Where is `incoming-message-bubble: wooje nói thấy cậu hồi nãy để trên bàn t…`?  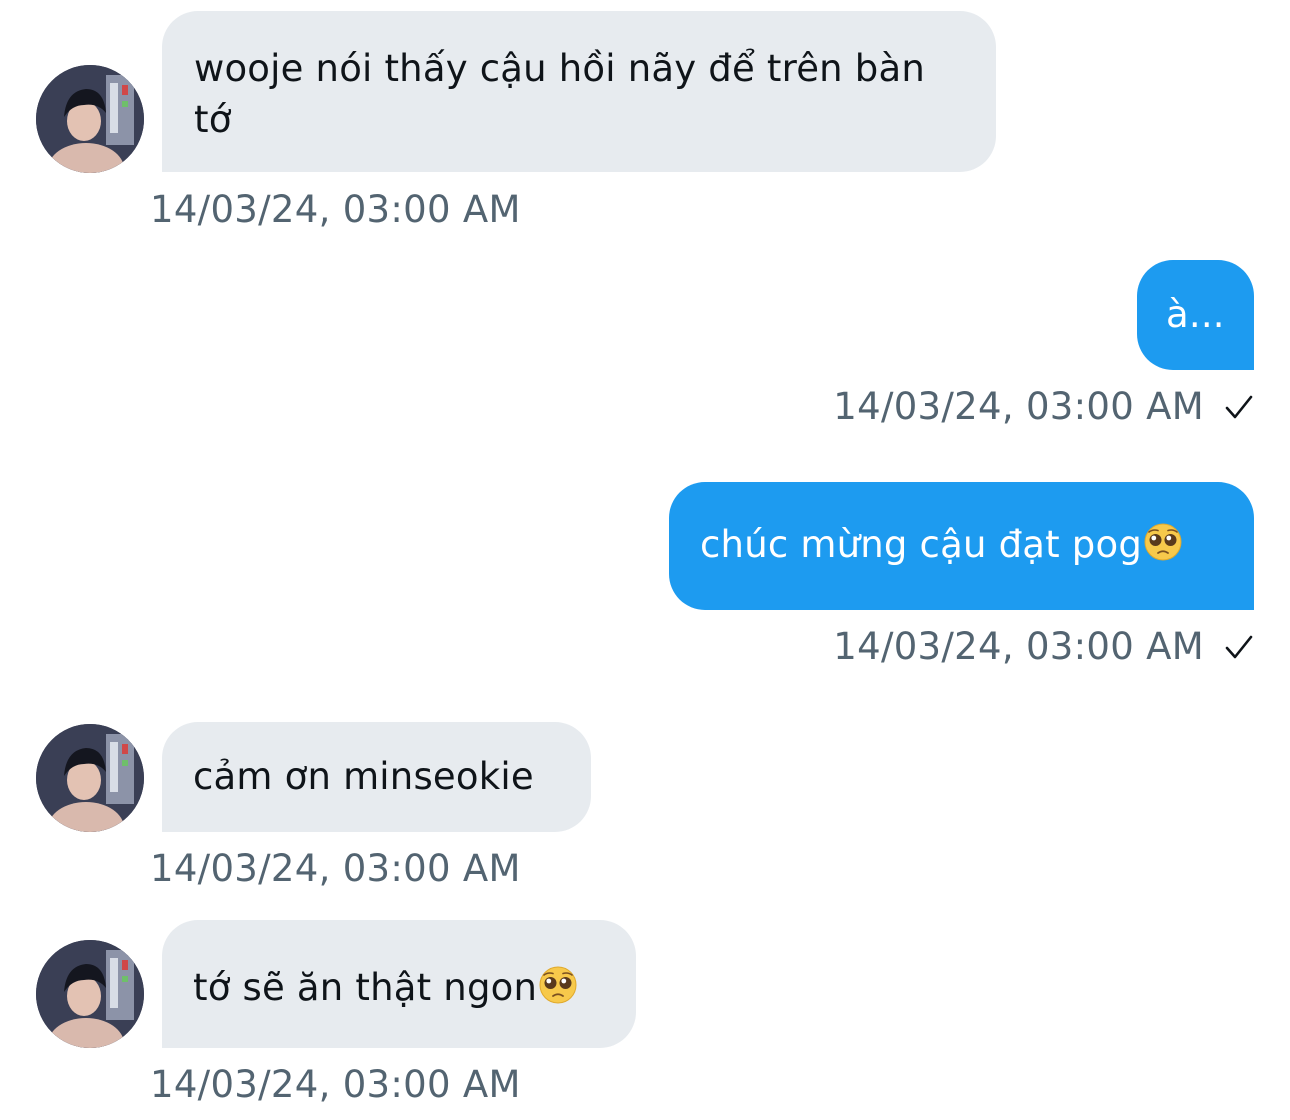 incoming-message-bubble: wooje nói thấy cậu hồi nãy để trên bàn t… is located at coordinates (579, 91).